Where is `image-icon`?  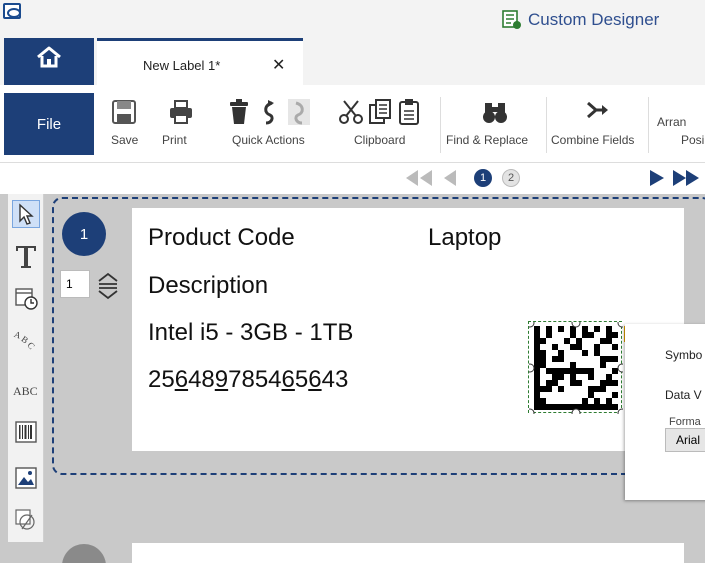 image-icon is located at coordinates (26, 478).